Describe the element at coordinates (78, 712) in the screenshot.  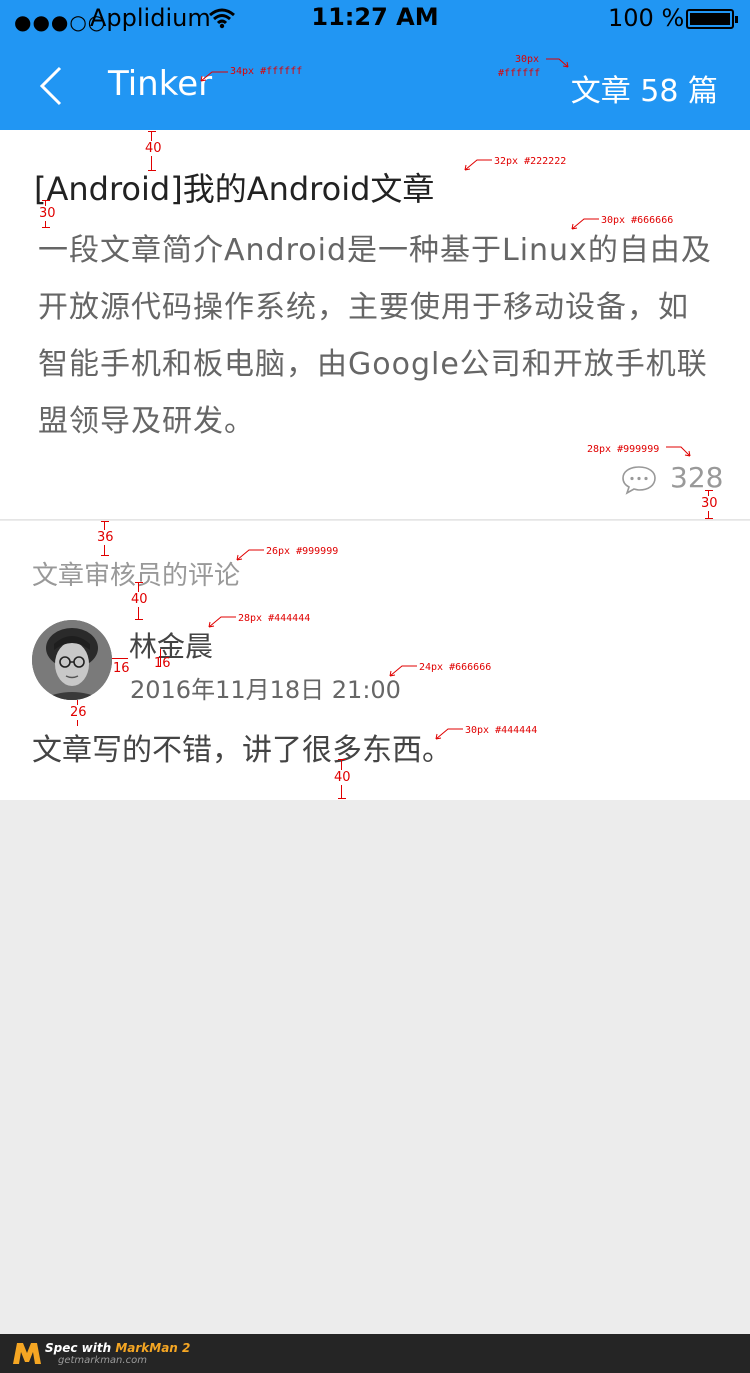
I see `spacing-label: 26` at that location.